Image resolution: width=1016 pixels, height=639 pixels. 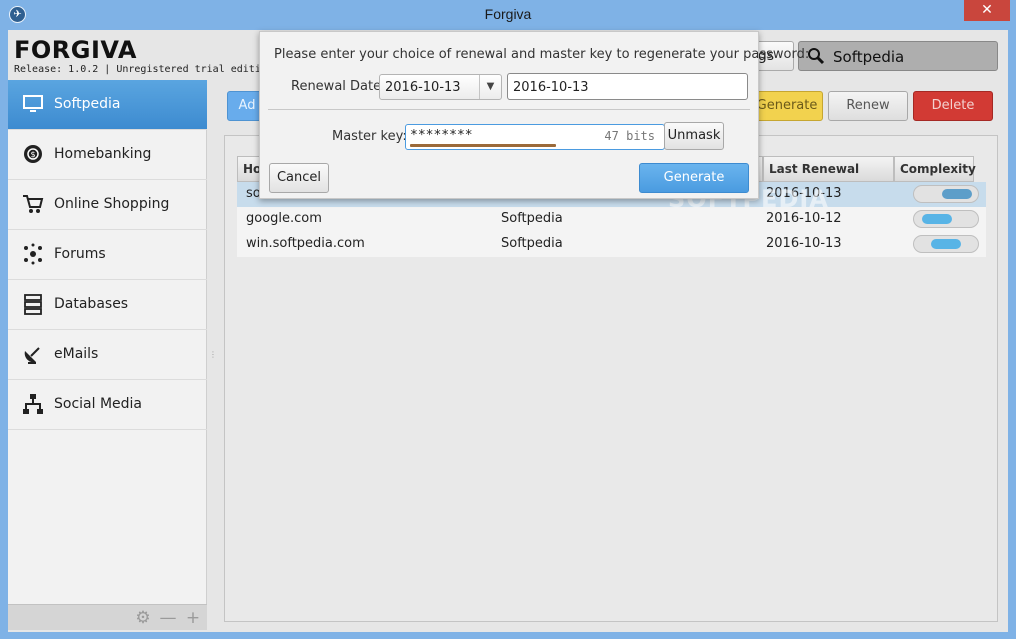 I want to click on renewal-date-selected: 2016-10-13, so click(x=423, y=87).